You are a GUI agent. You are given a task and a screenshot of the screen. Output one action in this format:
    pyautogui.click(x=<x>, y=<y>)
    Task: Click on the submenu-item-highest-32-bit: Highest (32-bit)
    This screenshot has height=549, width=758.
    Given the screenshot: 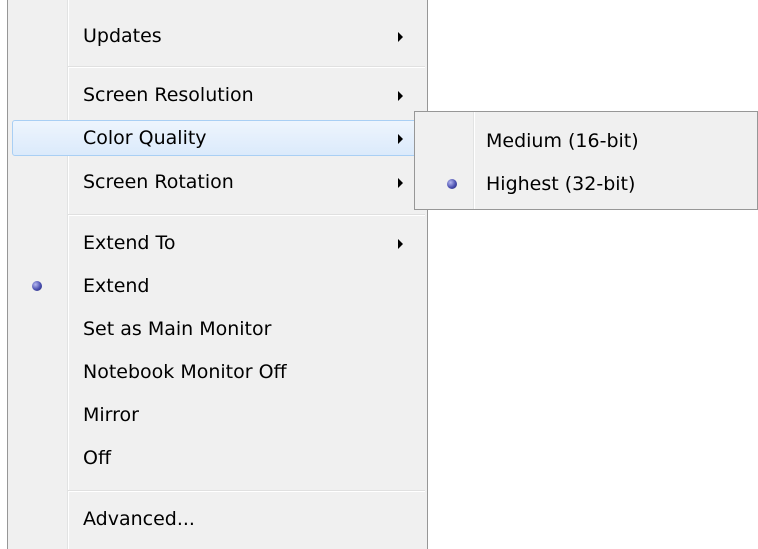 What is the action you would take?
    pyautogui.click(x=586, y=184)
    